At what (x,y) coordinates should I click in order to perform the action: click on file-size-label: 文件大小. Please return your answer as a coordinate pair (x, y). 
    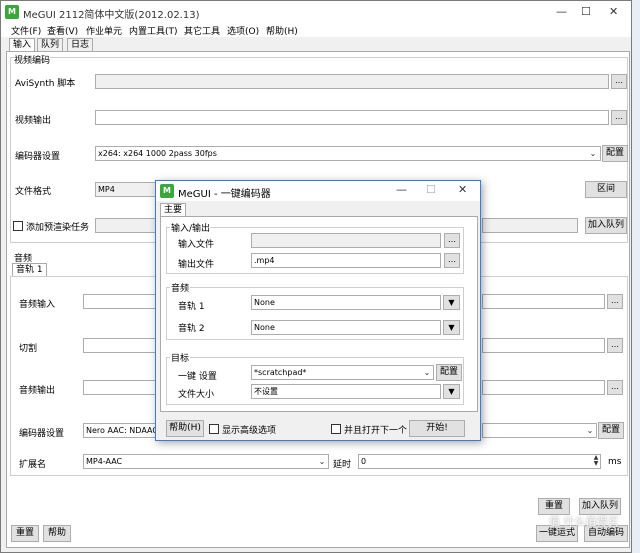
    Looking at the image, I should click on (196, 395).